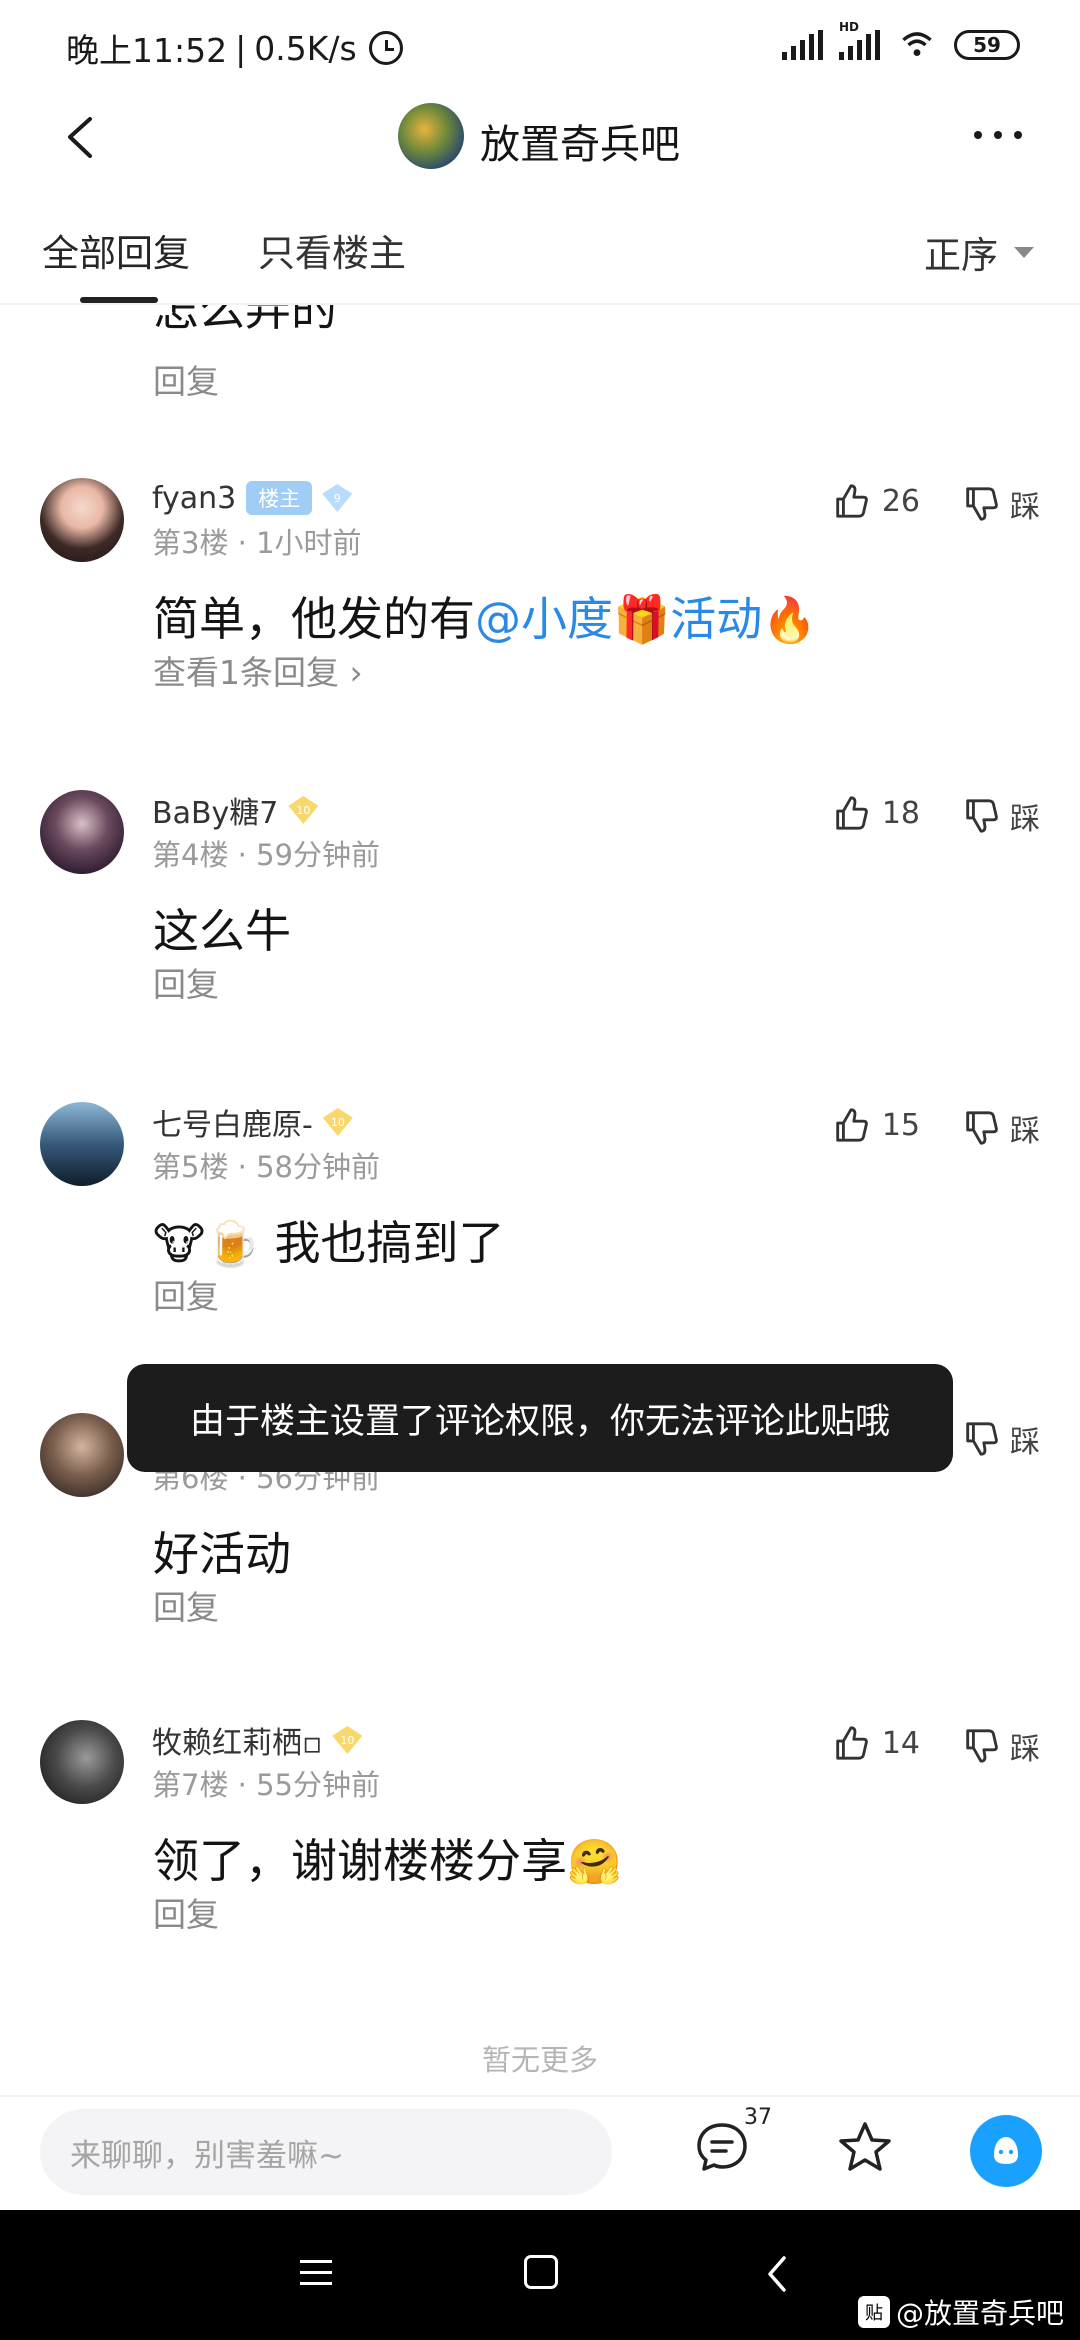 The image size is (1080, 2340). I want to click on status-left: 晚上11:52 | 0.5K/s, so click(234, 48).